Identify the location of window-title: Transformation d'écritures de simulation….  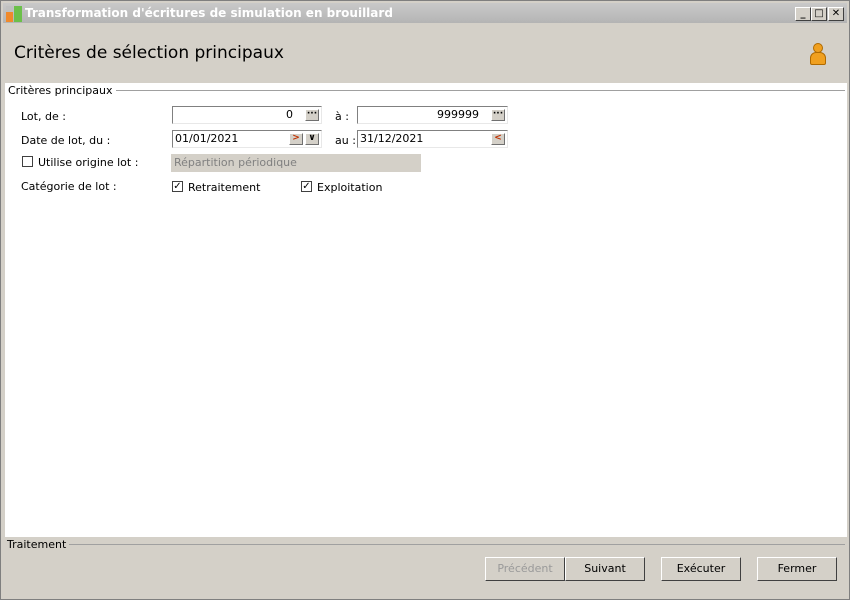
(209, 13).